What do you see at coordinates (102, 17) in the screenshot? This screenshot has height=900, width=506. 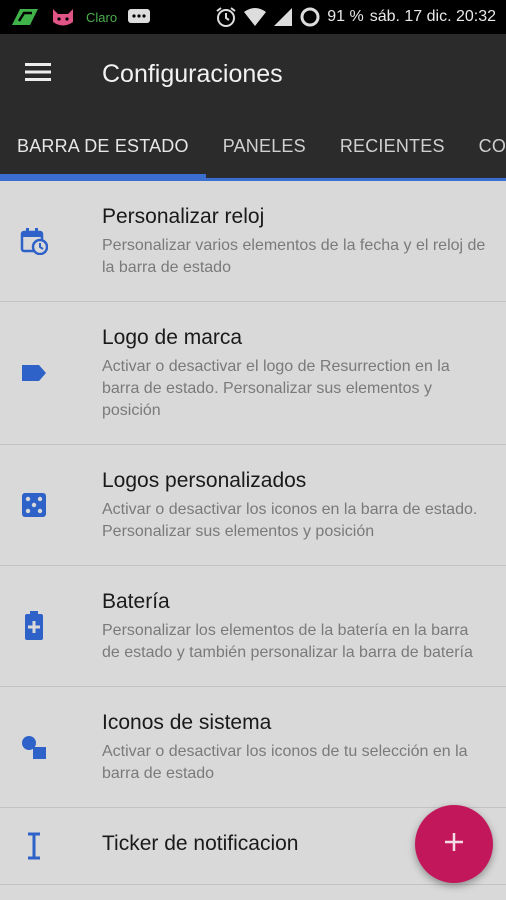 I see `carrier-label: Claro` at bounding box center [102, 17].